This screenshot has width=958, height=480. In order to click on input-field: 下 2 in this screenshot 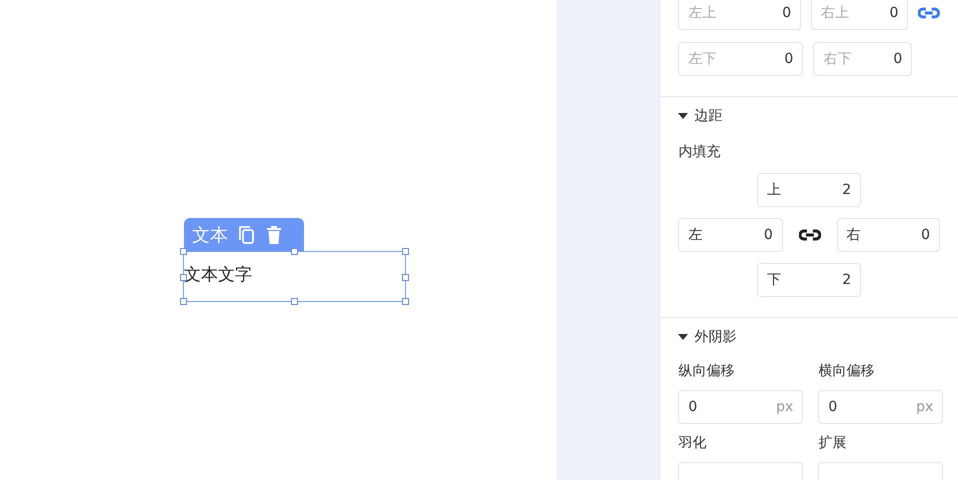, I will do `click(809, 280)`.